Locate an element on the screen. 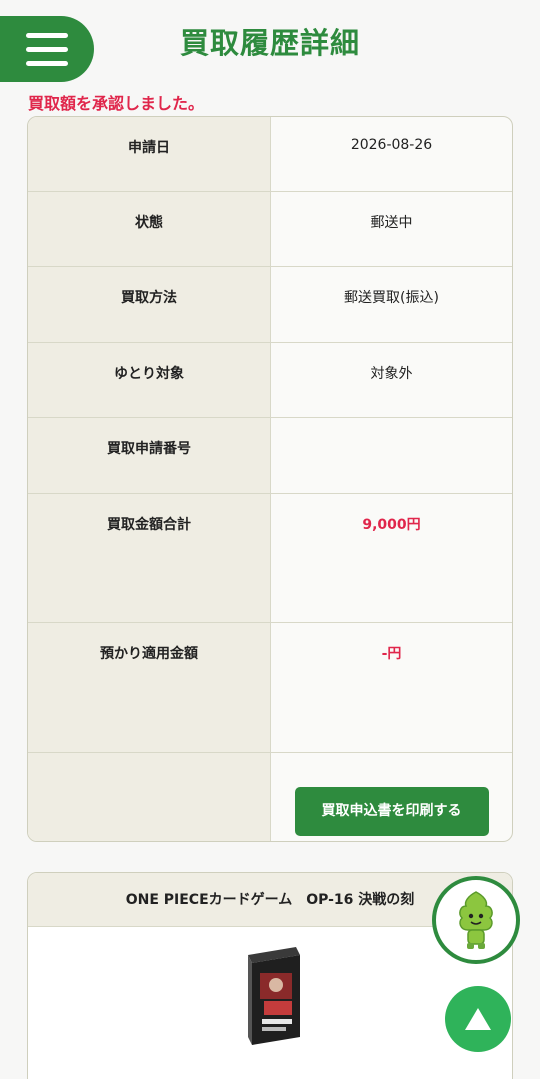 The width and height of the screenshot is (540, 1079). product-box-image is located at coordinates (272, 994).